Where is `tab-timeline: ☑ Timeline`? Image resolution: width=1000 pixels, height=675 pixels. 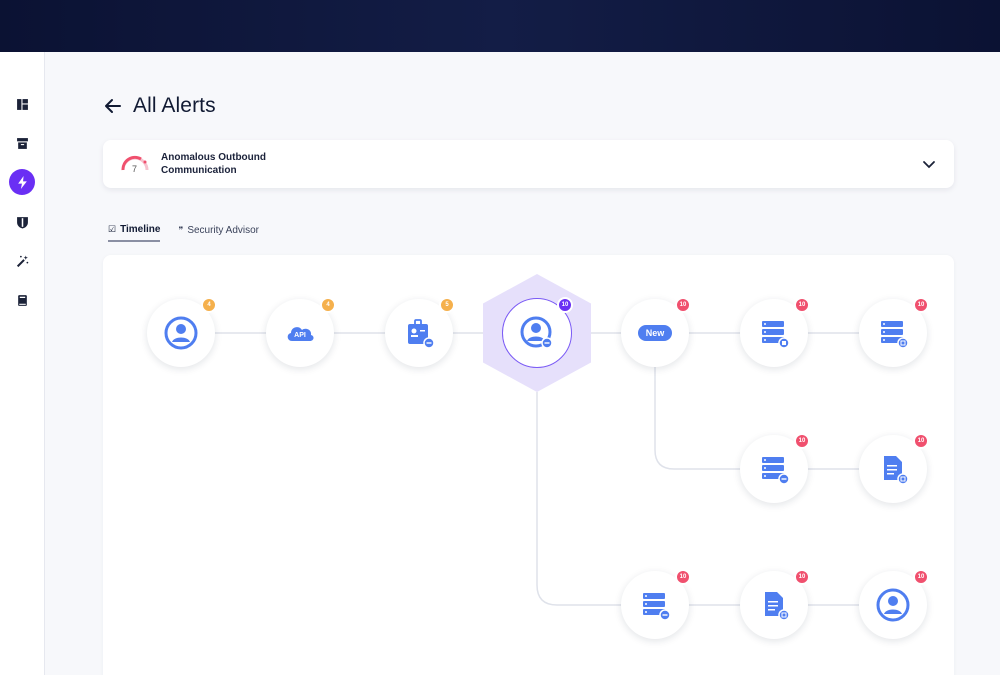
tab-timeline: ☑ Timeline is located at coordinates (134, 233).